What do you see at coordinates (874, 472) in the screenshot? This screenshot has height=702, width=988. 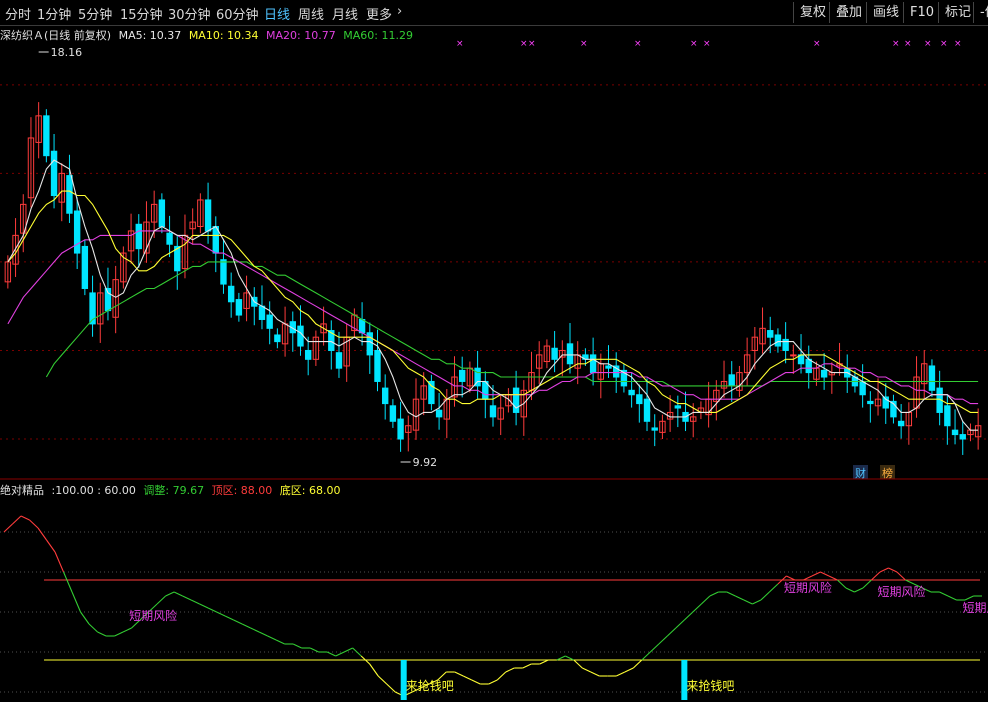 I see `badges: 财 榜` at bounding box center [874, 472].